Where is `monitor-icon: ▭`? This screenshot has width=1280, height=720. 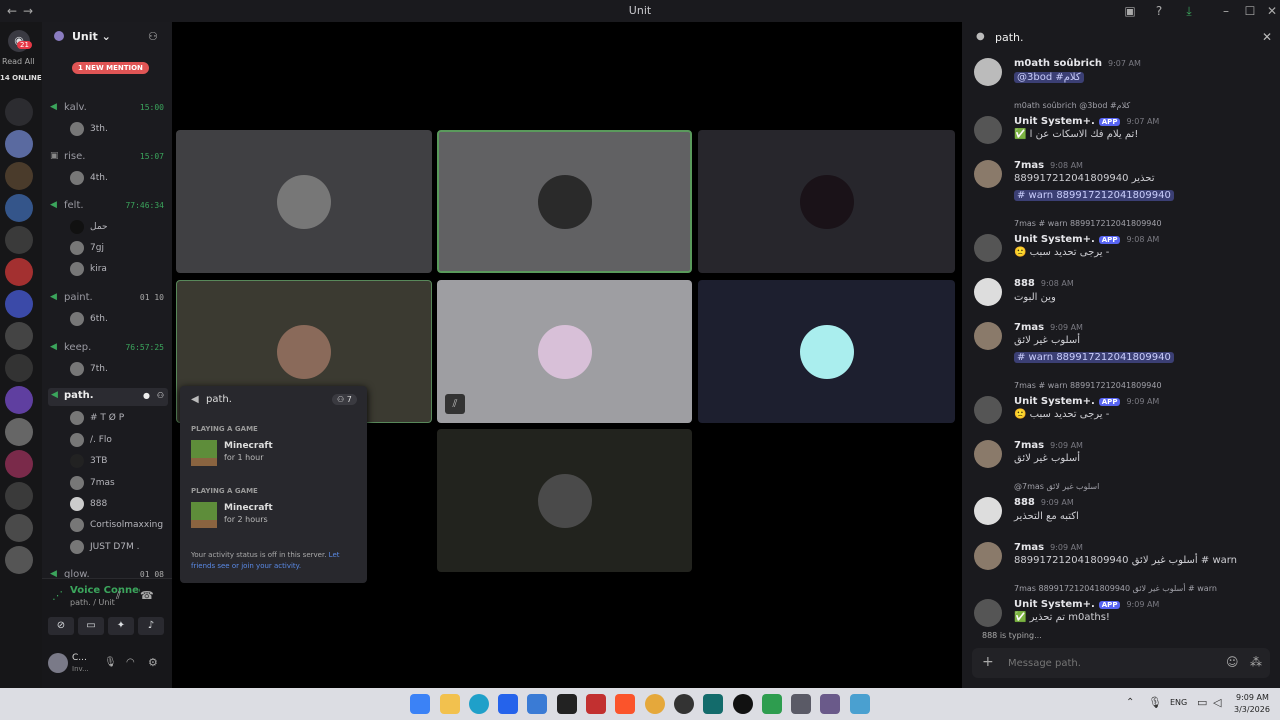
monitor-icon: ▭ is located at coordinates (1202, 702).